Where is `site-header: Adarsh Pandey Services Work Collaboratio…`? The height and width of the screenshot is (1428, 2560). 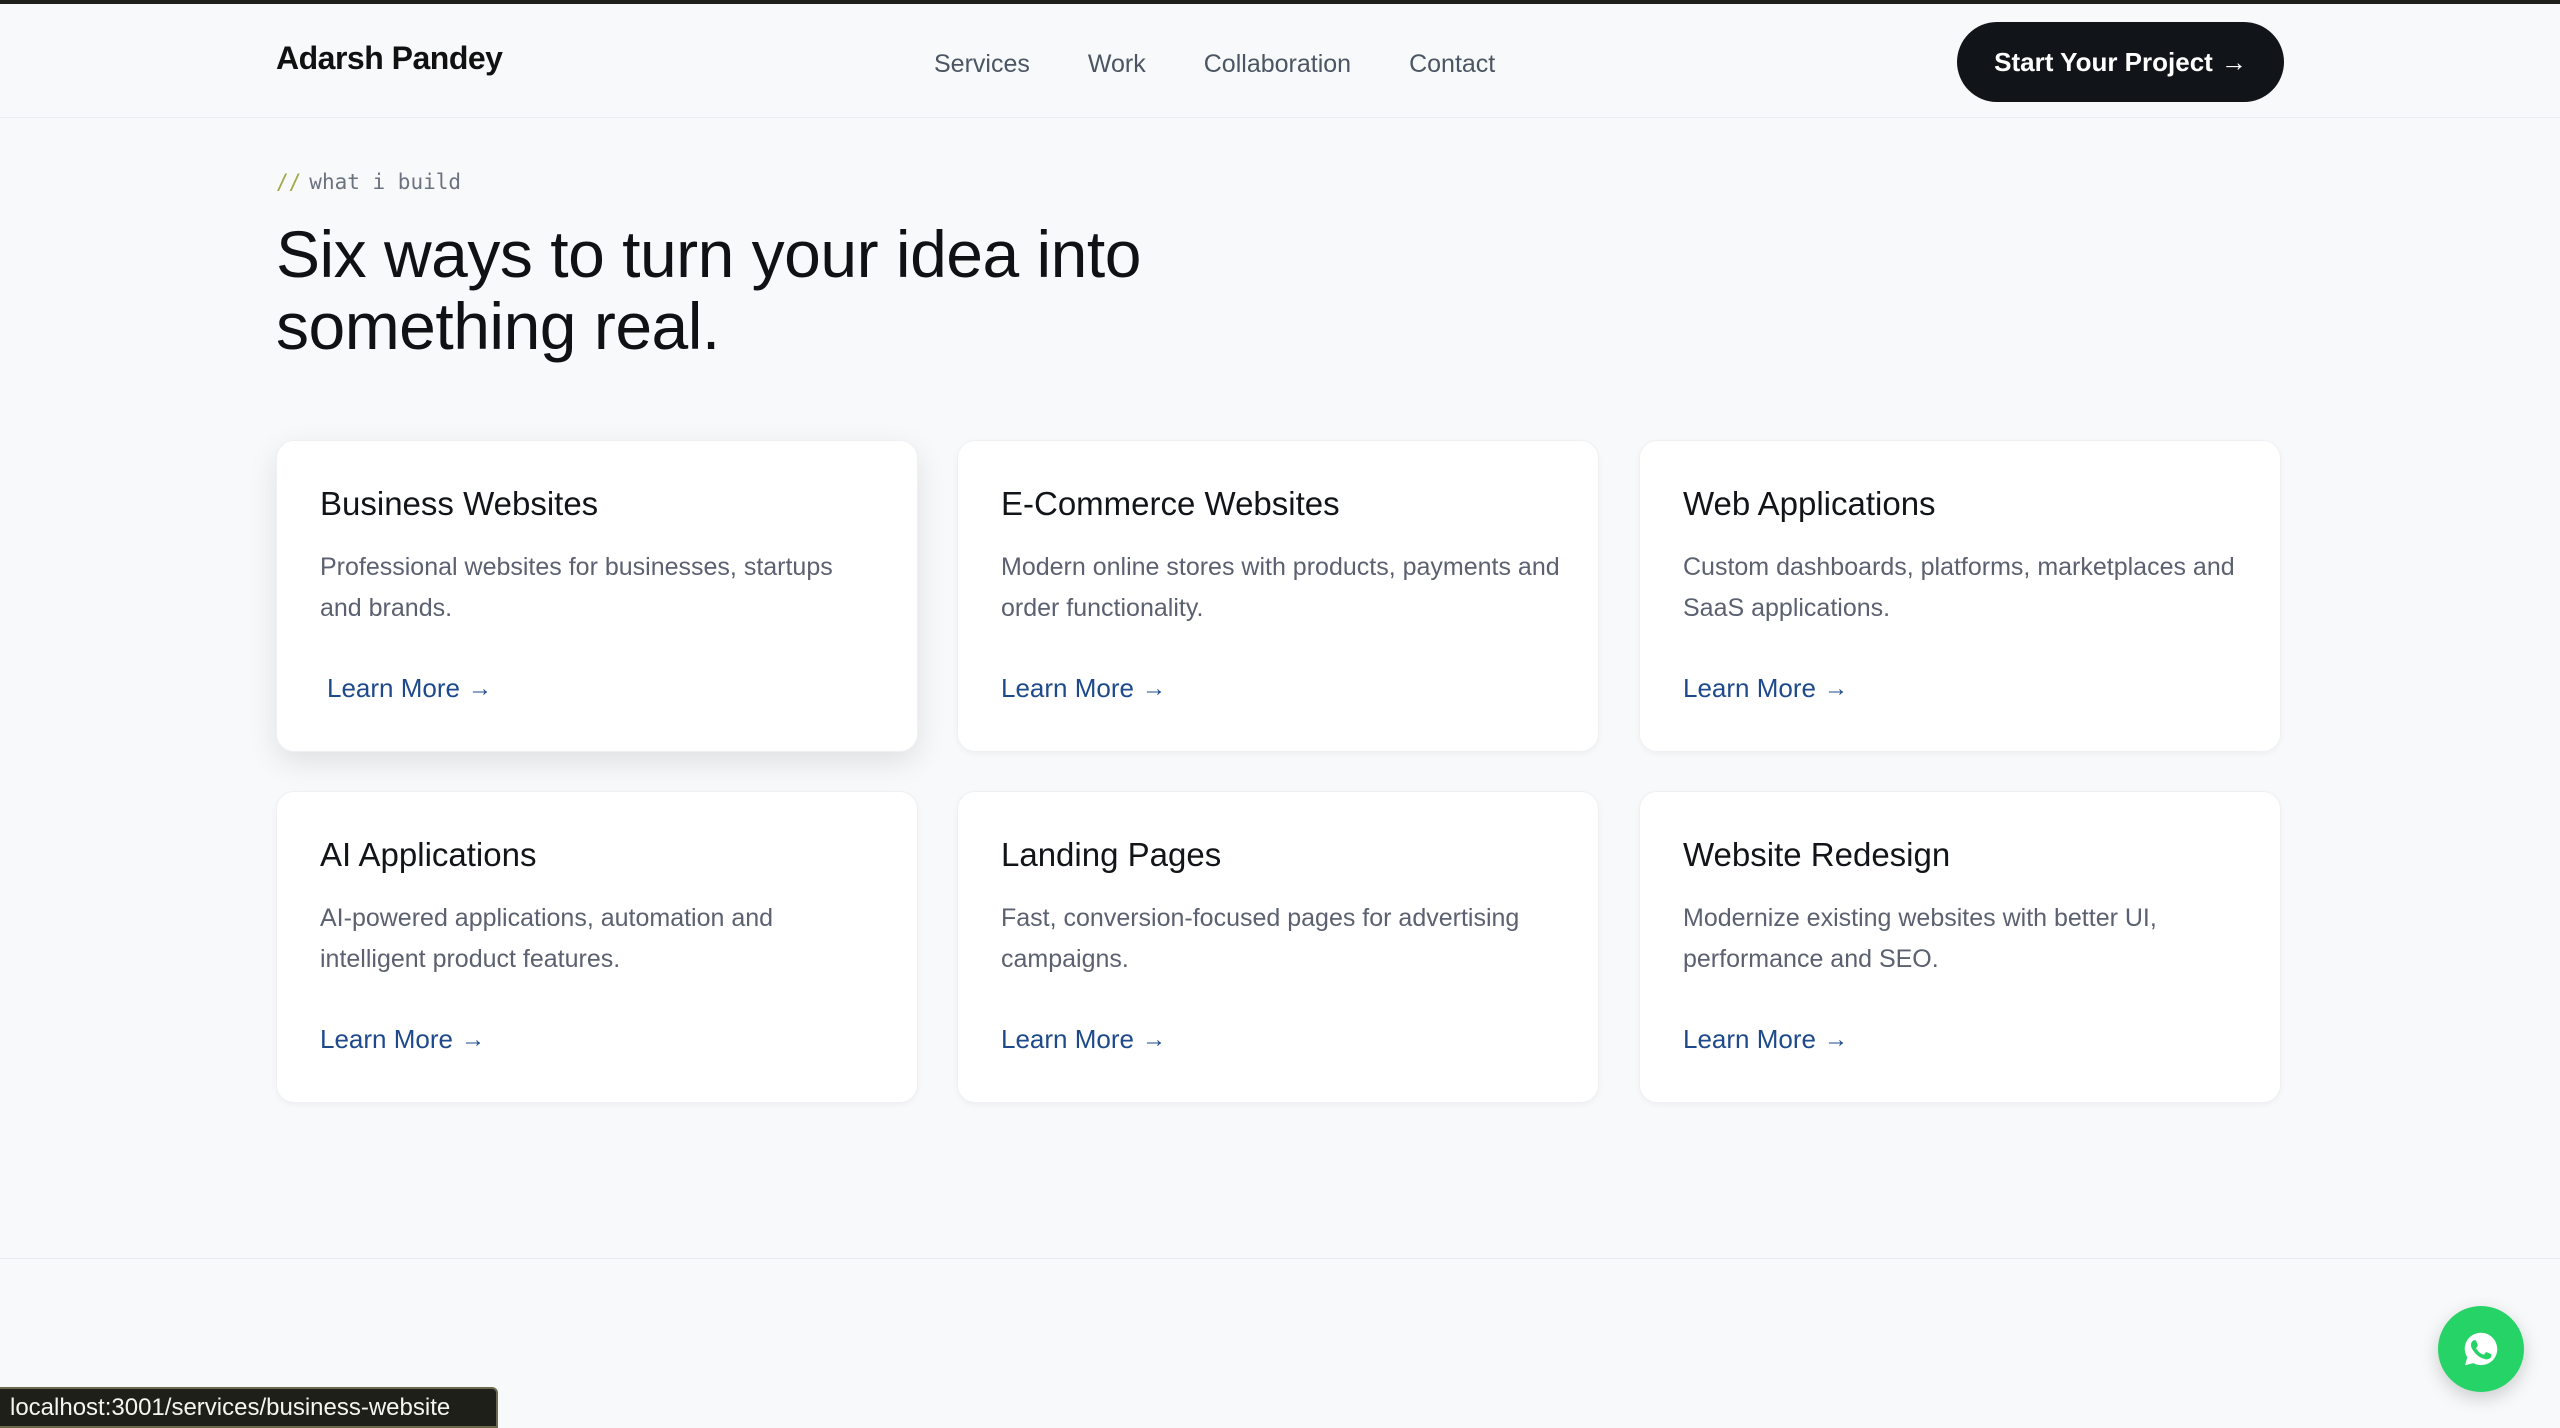 site-header: Adarsh Pandey Services Work Collaboratio… is located at coordinates (1280, 61).